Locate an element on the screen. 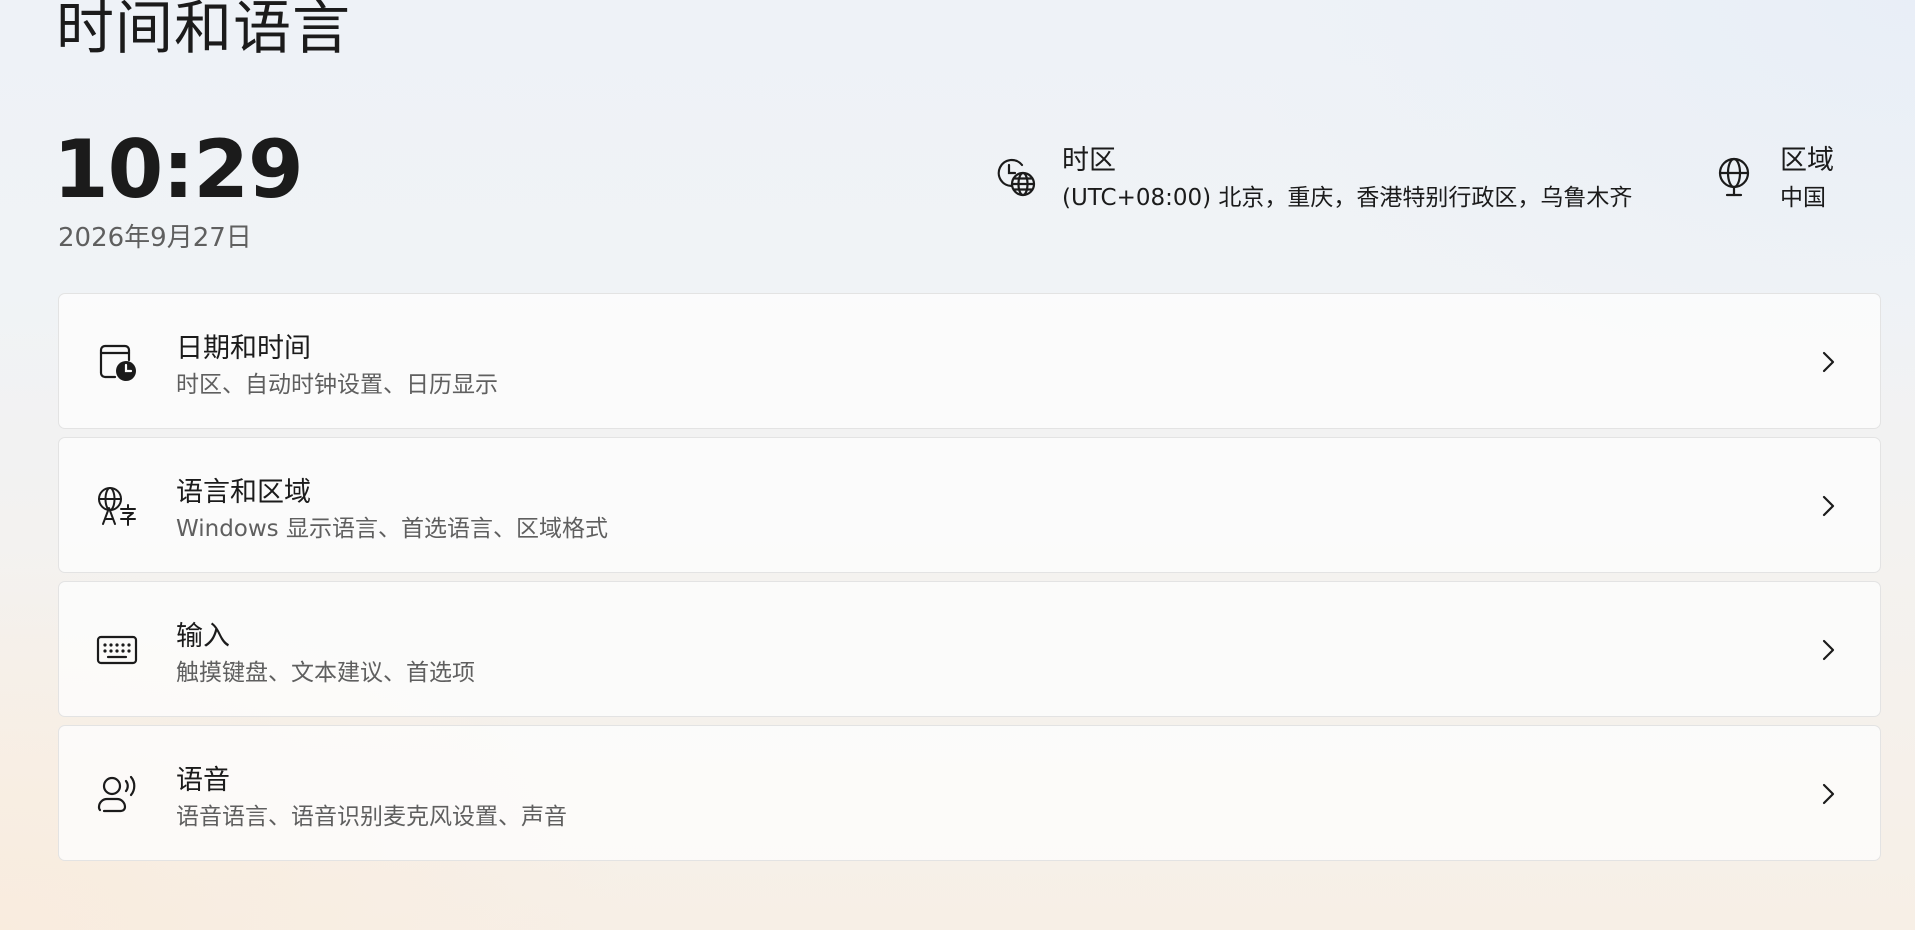 This screenshot has height=930, width=1915. input-card: 输入 触摸键盘、文本建议、首选项 is located at coordinates (969, 649).